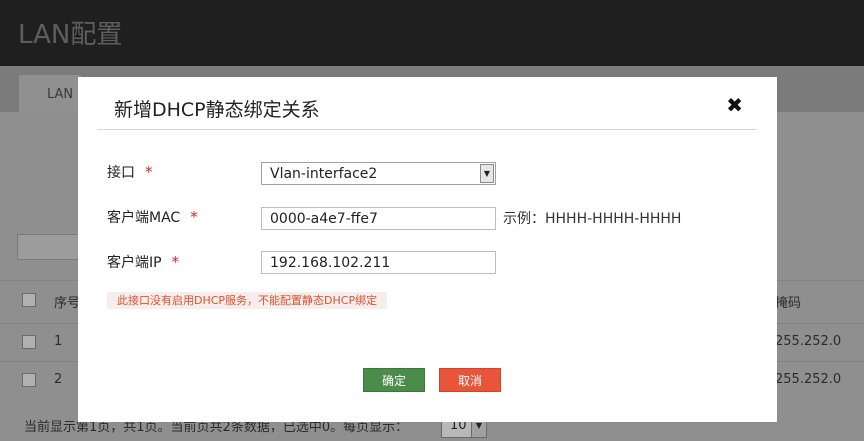 This screenshot has width=864, height=441. What do you see at coordinates (734, 105) in the screenshot?
I see `close-icon: ✖` at bounding box center [734, 105].